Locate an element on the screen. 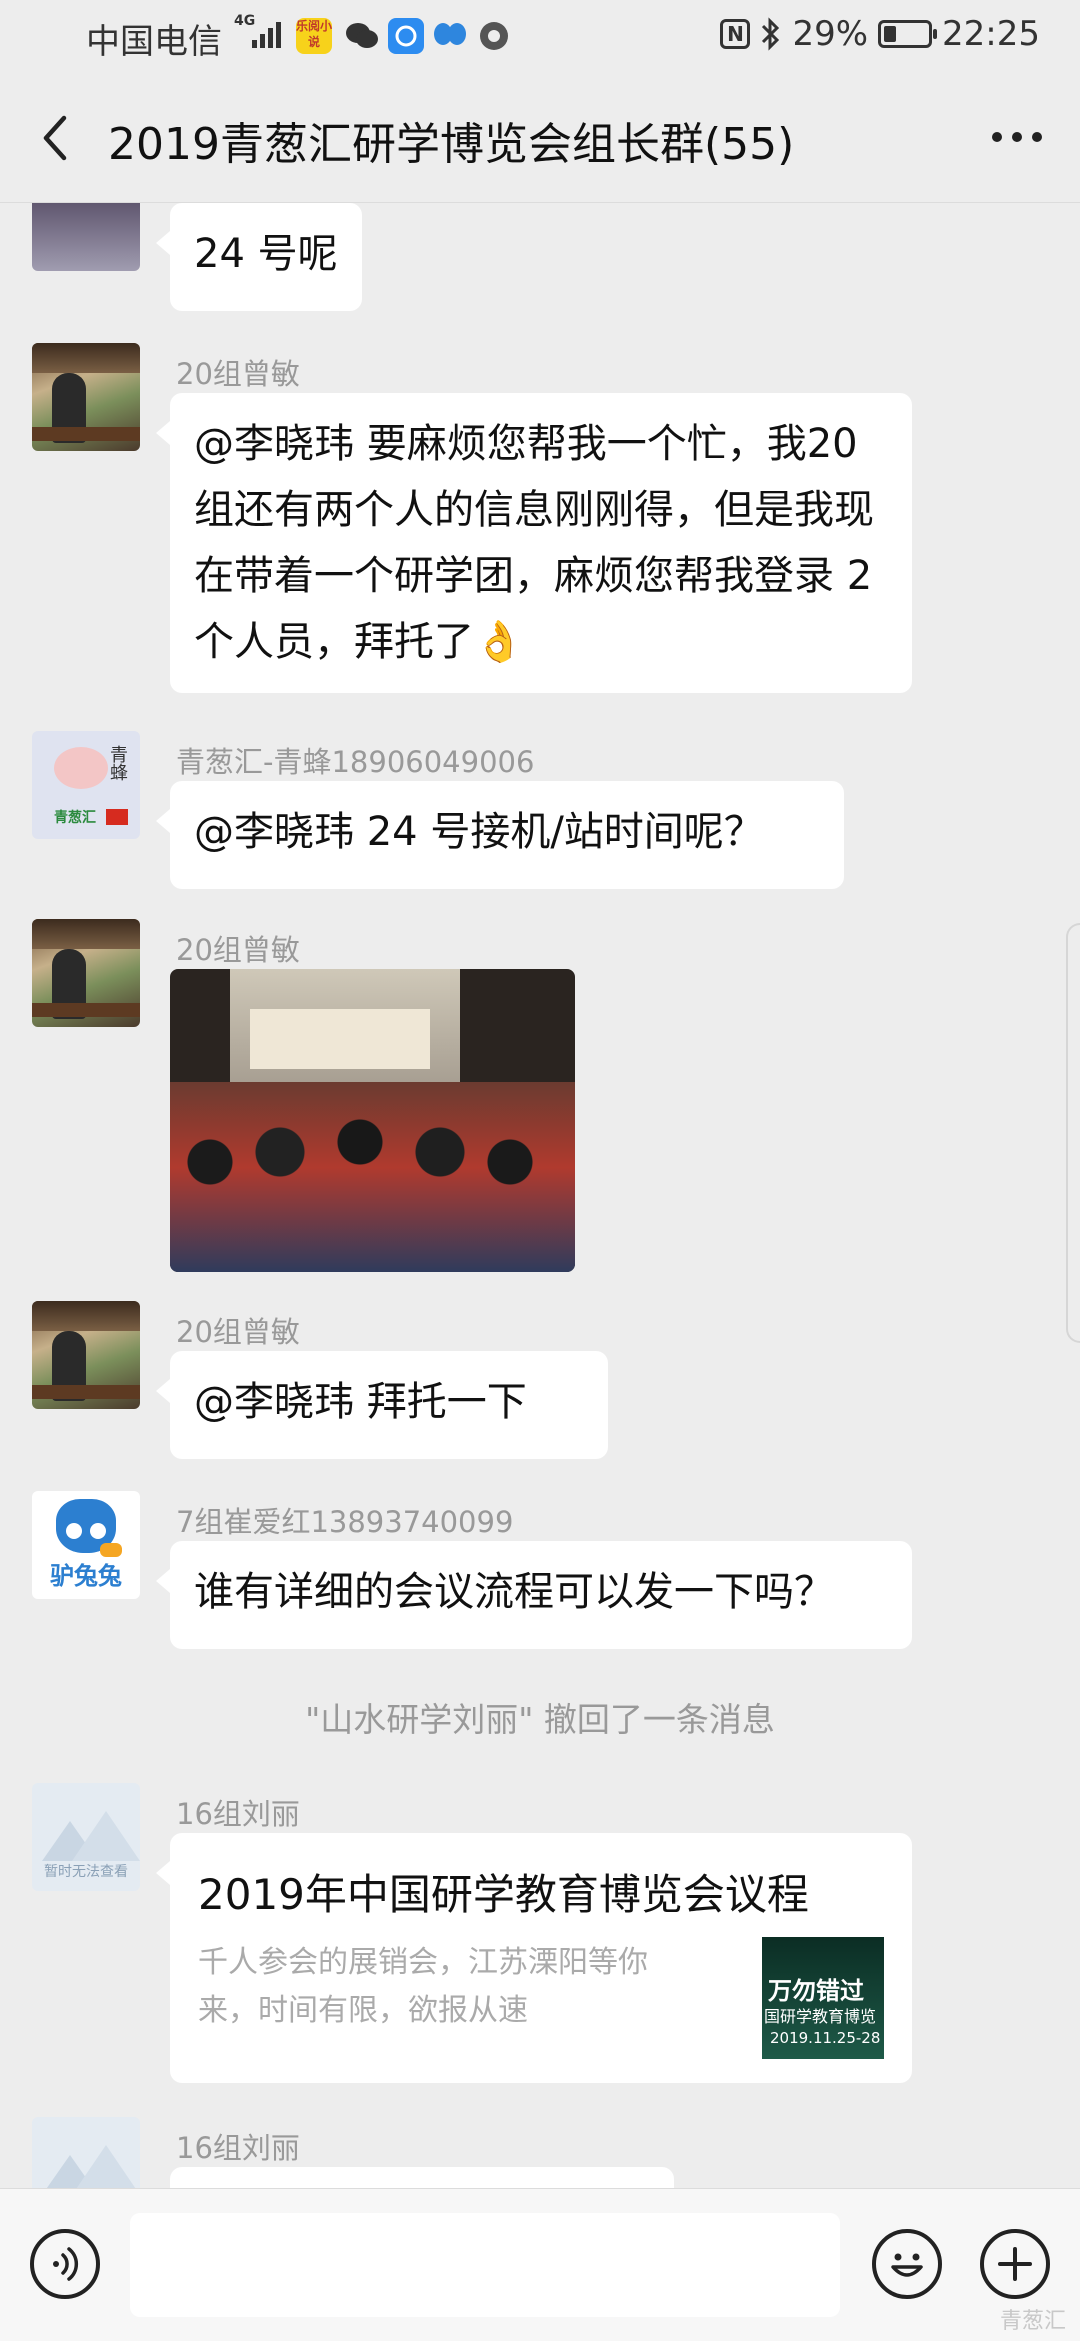  message-text: @李晓玮 24 号接机/站时间呢？ is located at coordinates (479, 832).